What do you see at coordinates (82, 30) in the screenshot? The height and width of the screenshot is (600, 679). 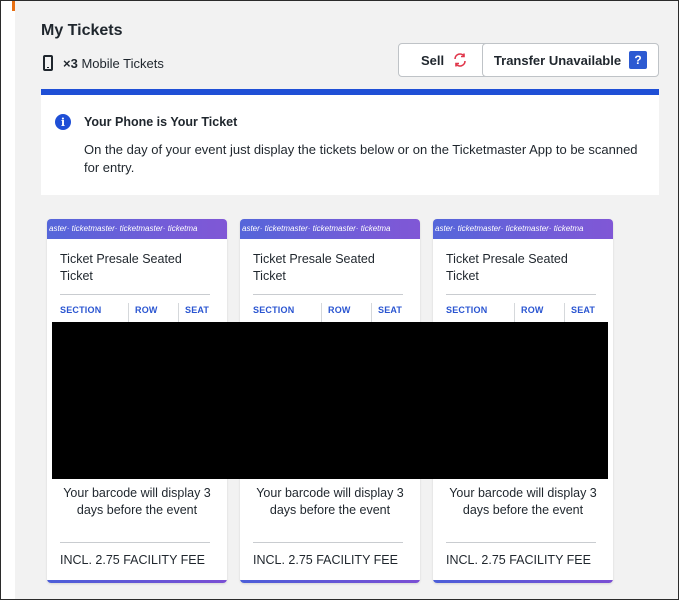 I see `page-title: My Tickets` at bounding box center [82, 30].